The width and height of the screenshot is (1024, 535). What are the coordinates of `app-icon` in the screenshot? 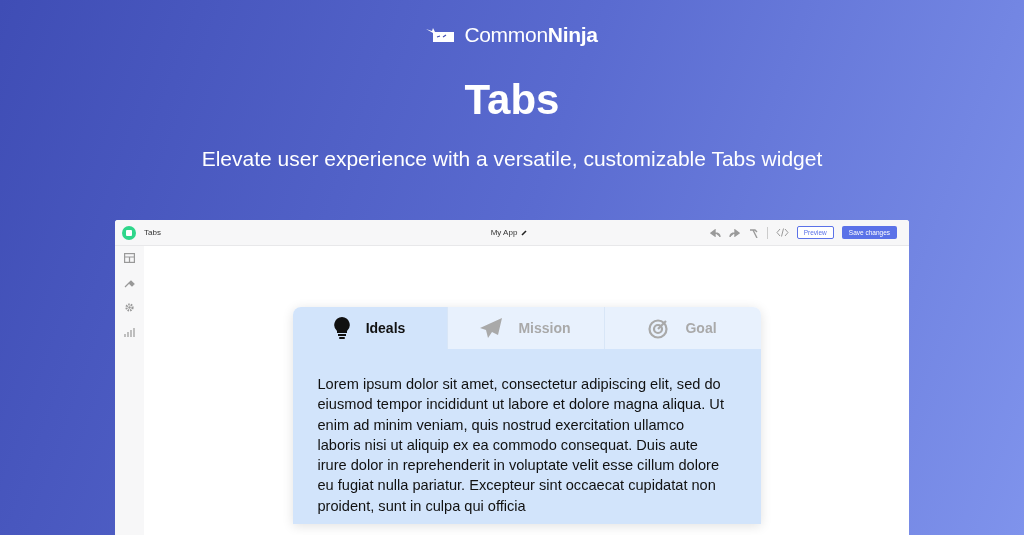 It's located at (129, 232).